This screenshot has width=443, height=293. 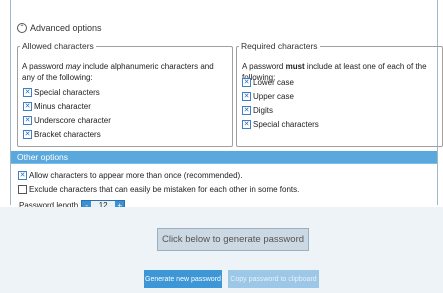 I want to click on allowed-item-bracket: ✕ Bracket characters, so click(x=62, y=134).